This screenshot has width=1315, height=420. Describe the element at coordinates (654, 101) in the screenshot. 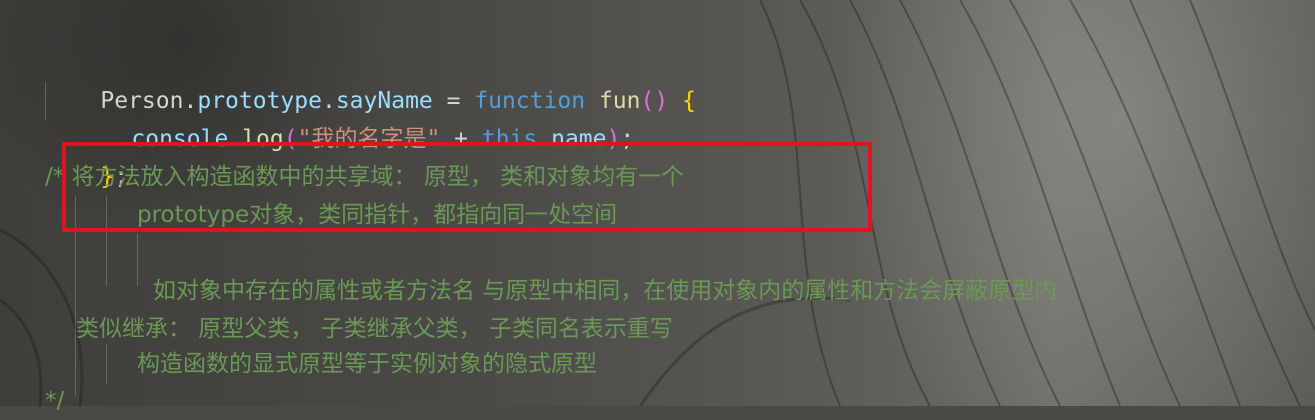

I see `paren-token: ()` at that location.